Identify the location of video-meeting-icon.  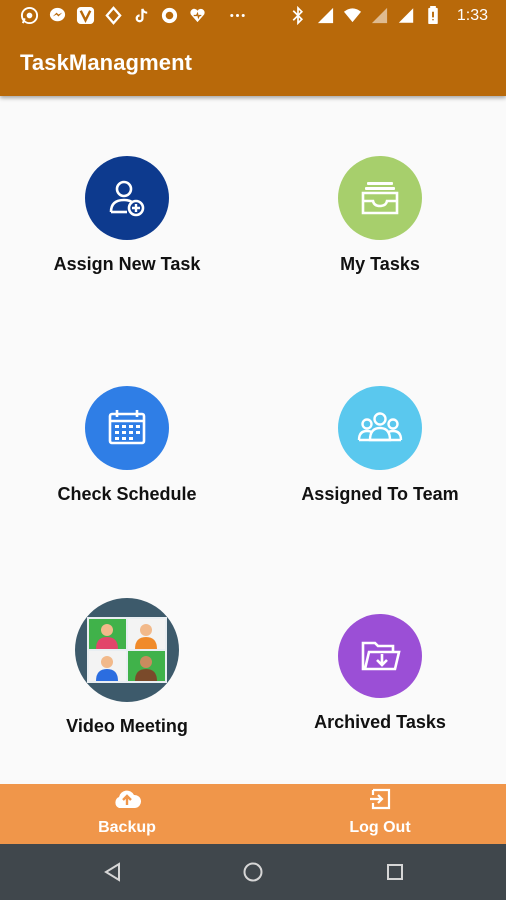
(127, 650).